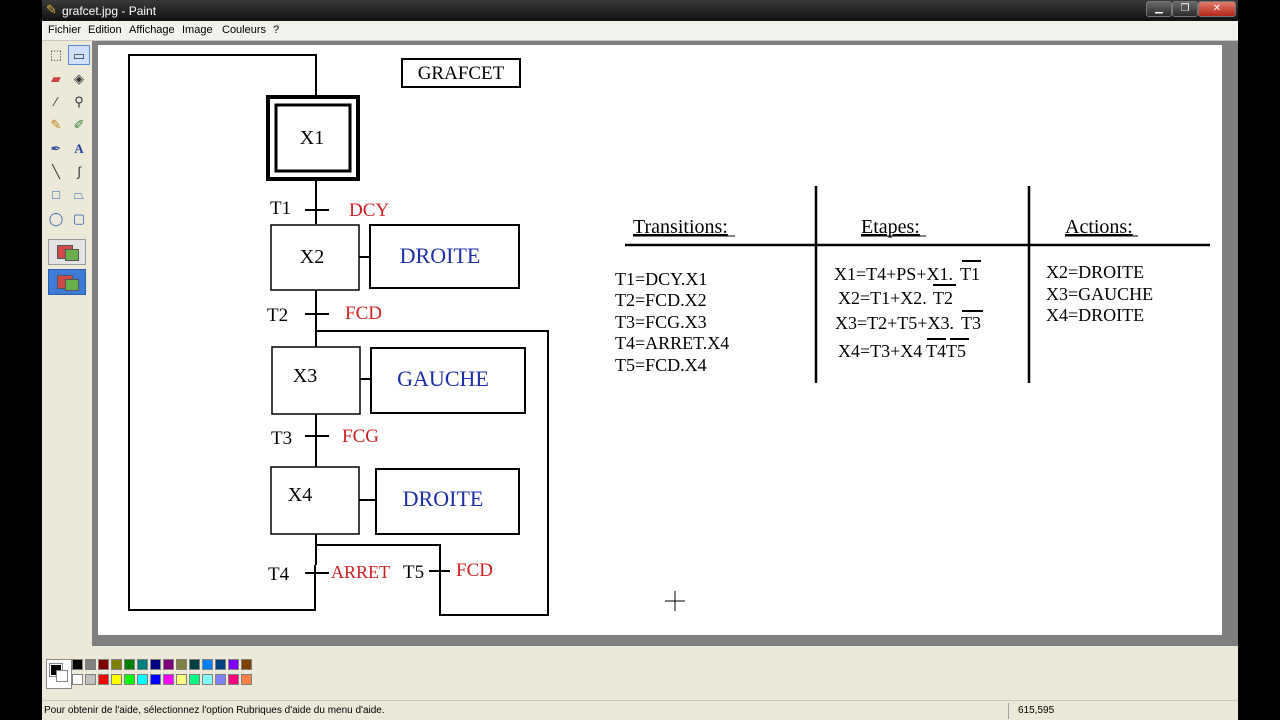 This screenshot has width=1280, height=720. Describe the element at coordinates (440, 255) in the screenshot. I see `action-x2-label: DROITE` at that location.